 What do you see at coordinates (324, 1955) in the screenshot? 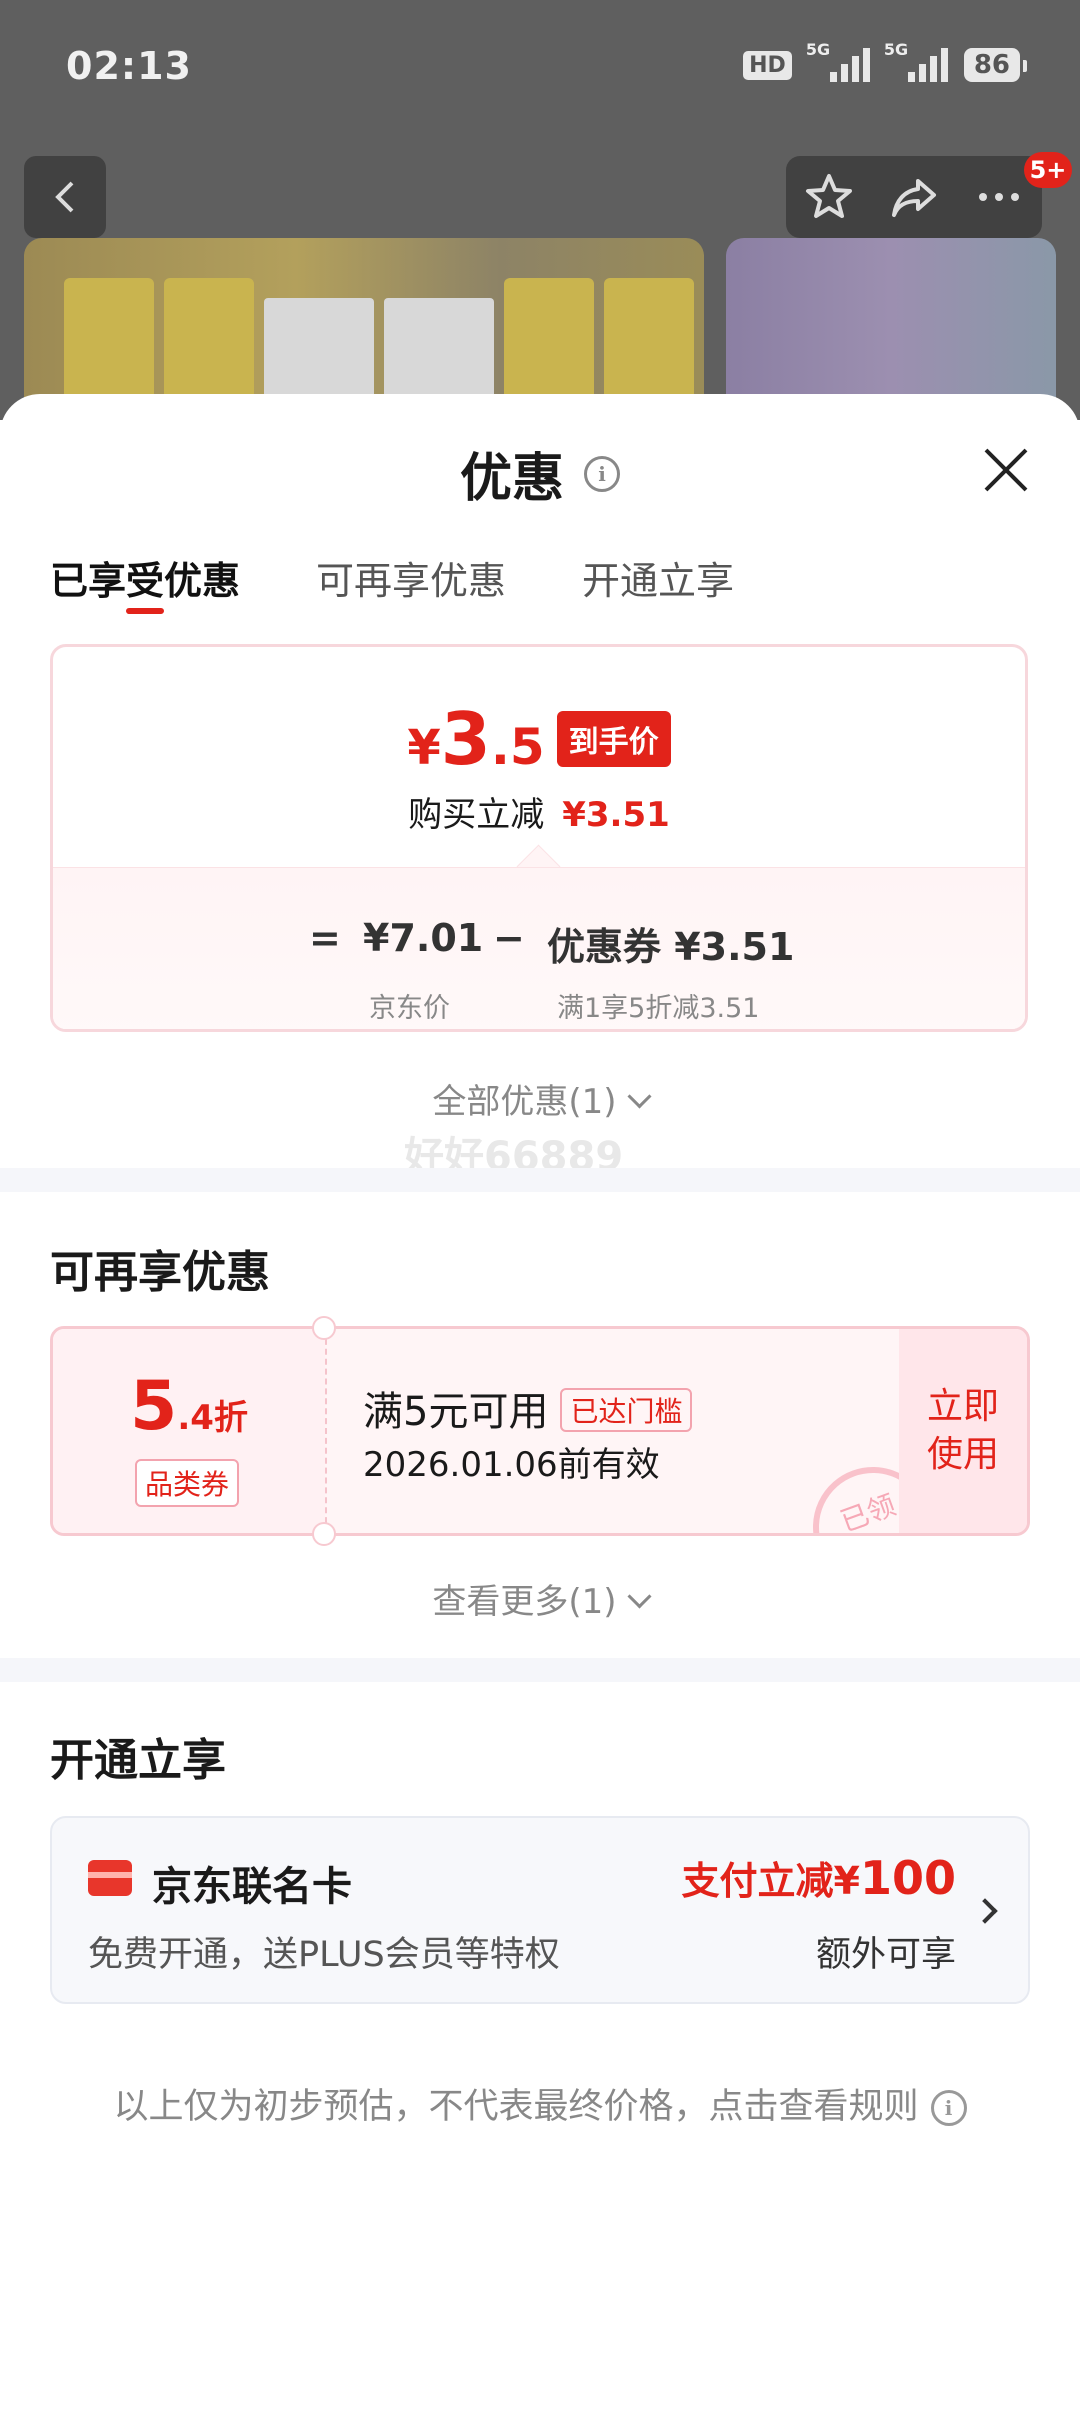
I see `card-desc: 免费开通，送PLUS会员等特权` at bounding box center [324, 1955].